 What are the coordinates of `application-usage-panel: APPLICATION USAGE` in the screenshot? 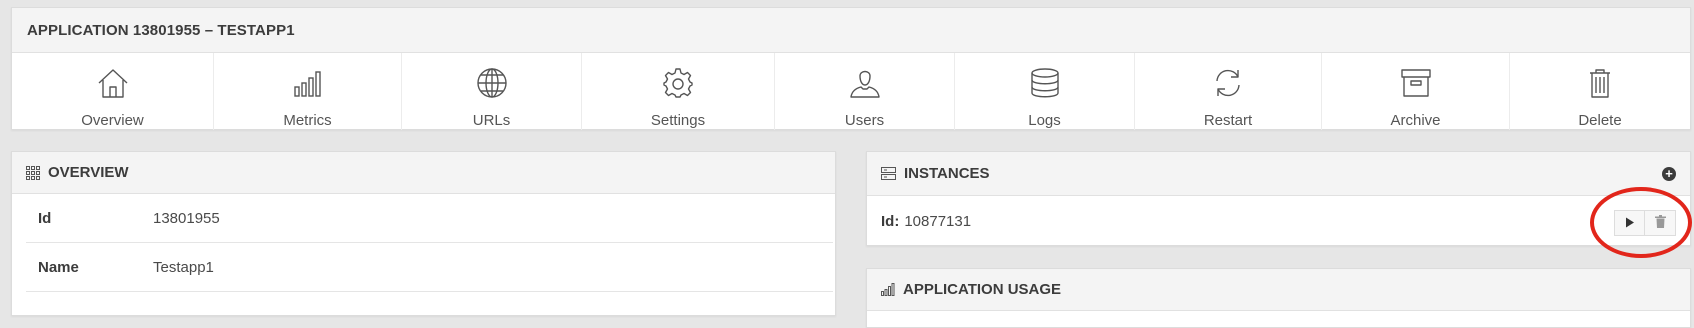 It's located at (1278, 298).